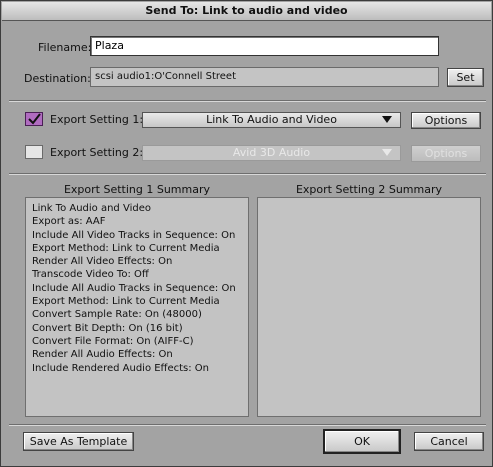 Image resolution: width=493 pixels, height=467 pixels. I want to click on export-setting-2-dropdown: Avid 3D Audio, so click(271, 153).